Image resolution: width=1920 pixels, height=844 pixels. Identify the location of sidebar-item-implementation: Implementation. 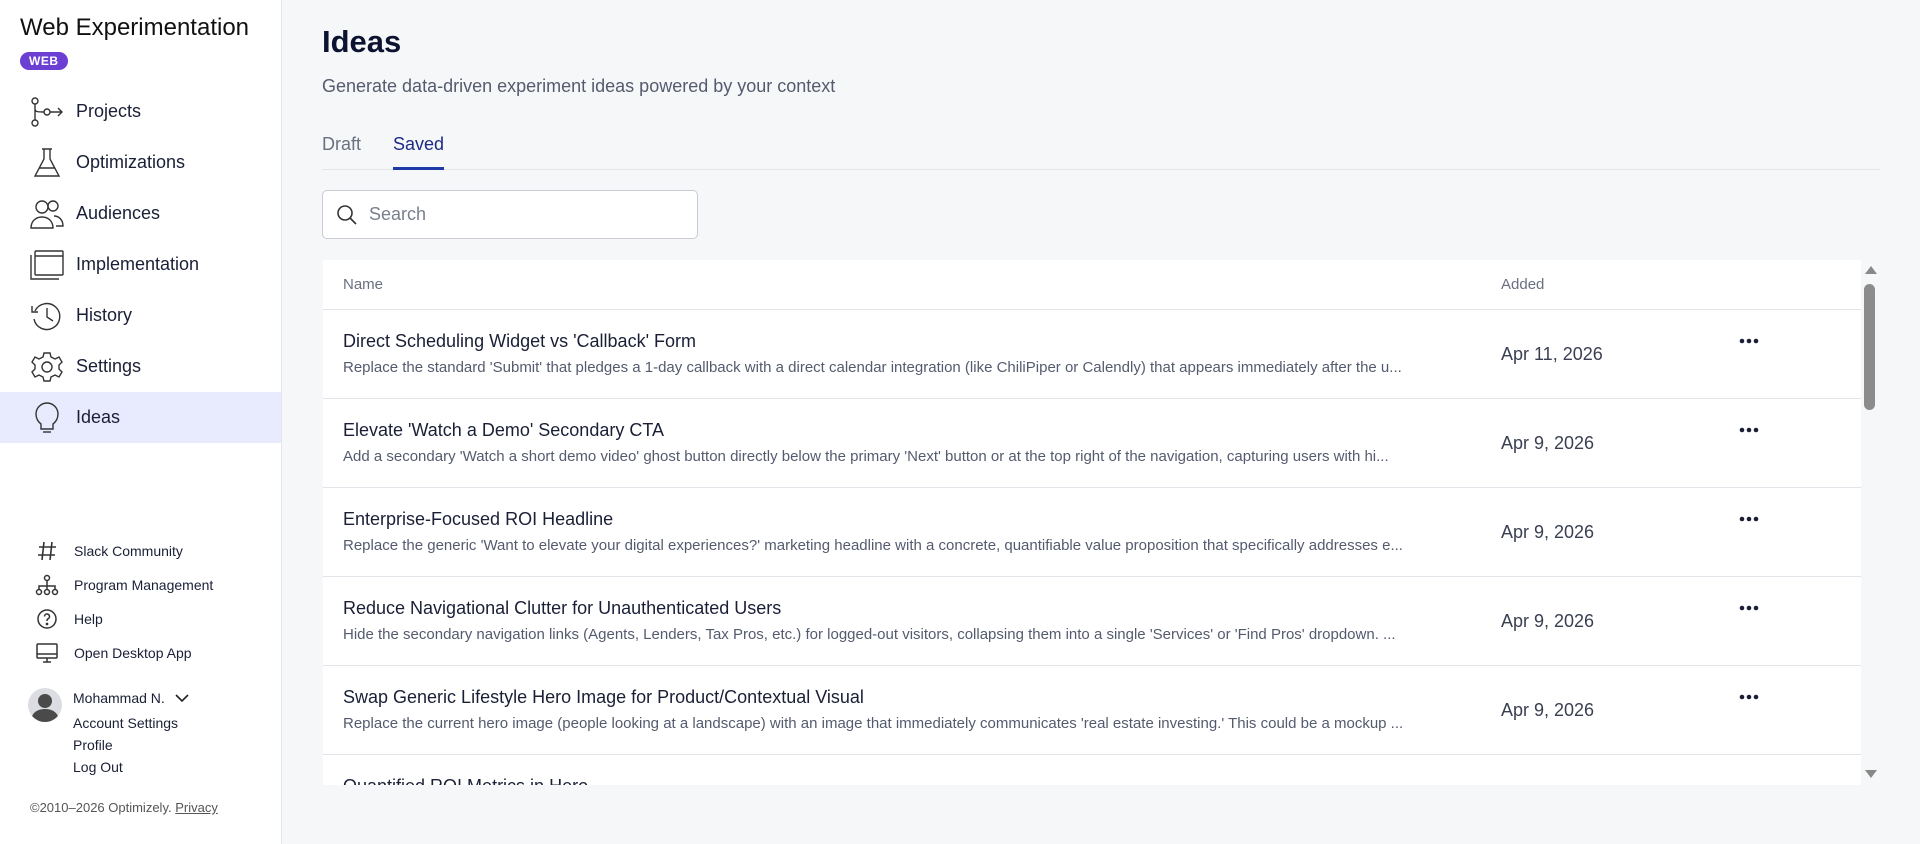
(140, 264).